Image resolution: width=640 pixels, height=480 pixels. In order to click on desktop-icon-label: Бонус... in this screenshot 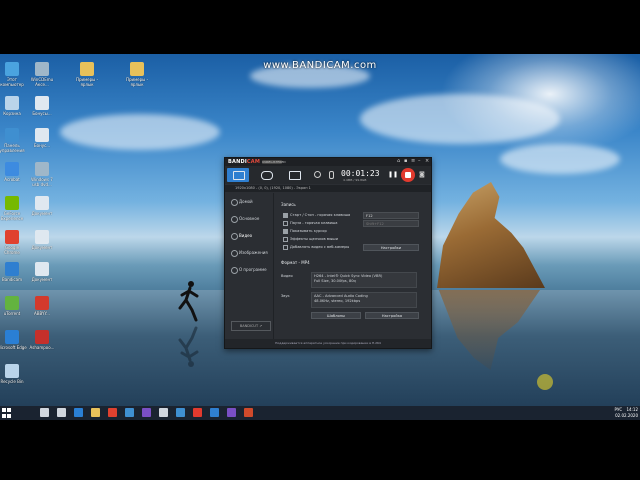, I will do `click(42, 145)`.